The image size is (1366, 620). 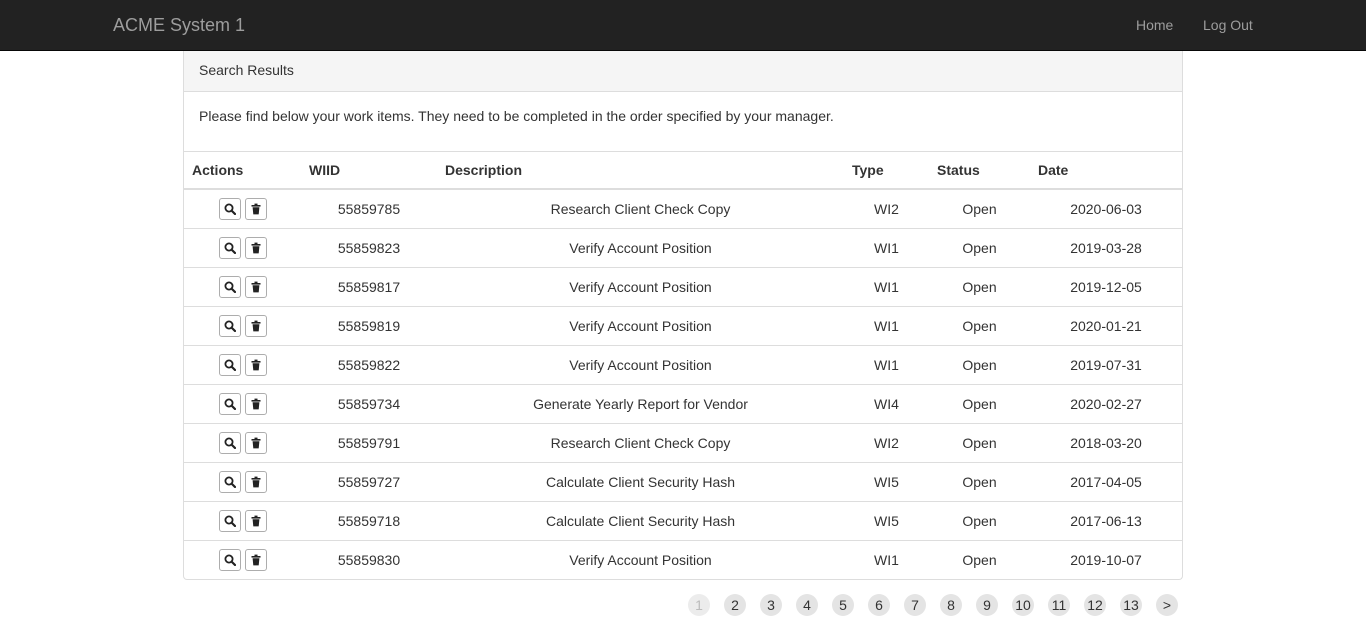 What do you see at coordinates (1106, 482) in the screenshot?
I see `cell-date: 2017-04-05` at bounding box center [1106, 482].